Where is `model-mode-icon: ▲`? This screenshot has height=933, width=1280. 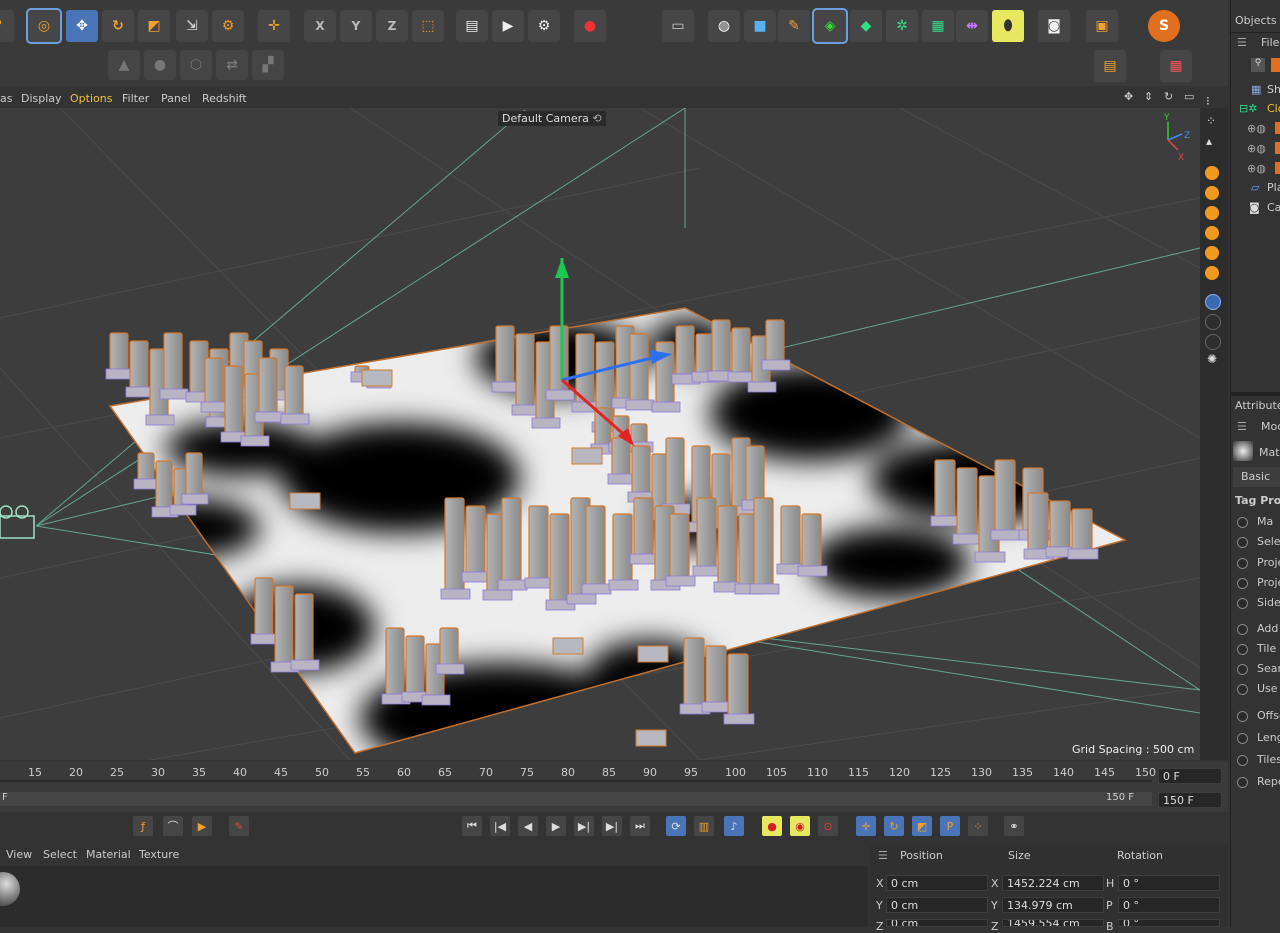
model-mode-icon: ▲ is located at coordinates (124, 65).